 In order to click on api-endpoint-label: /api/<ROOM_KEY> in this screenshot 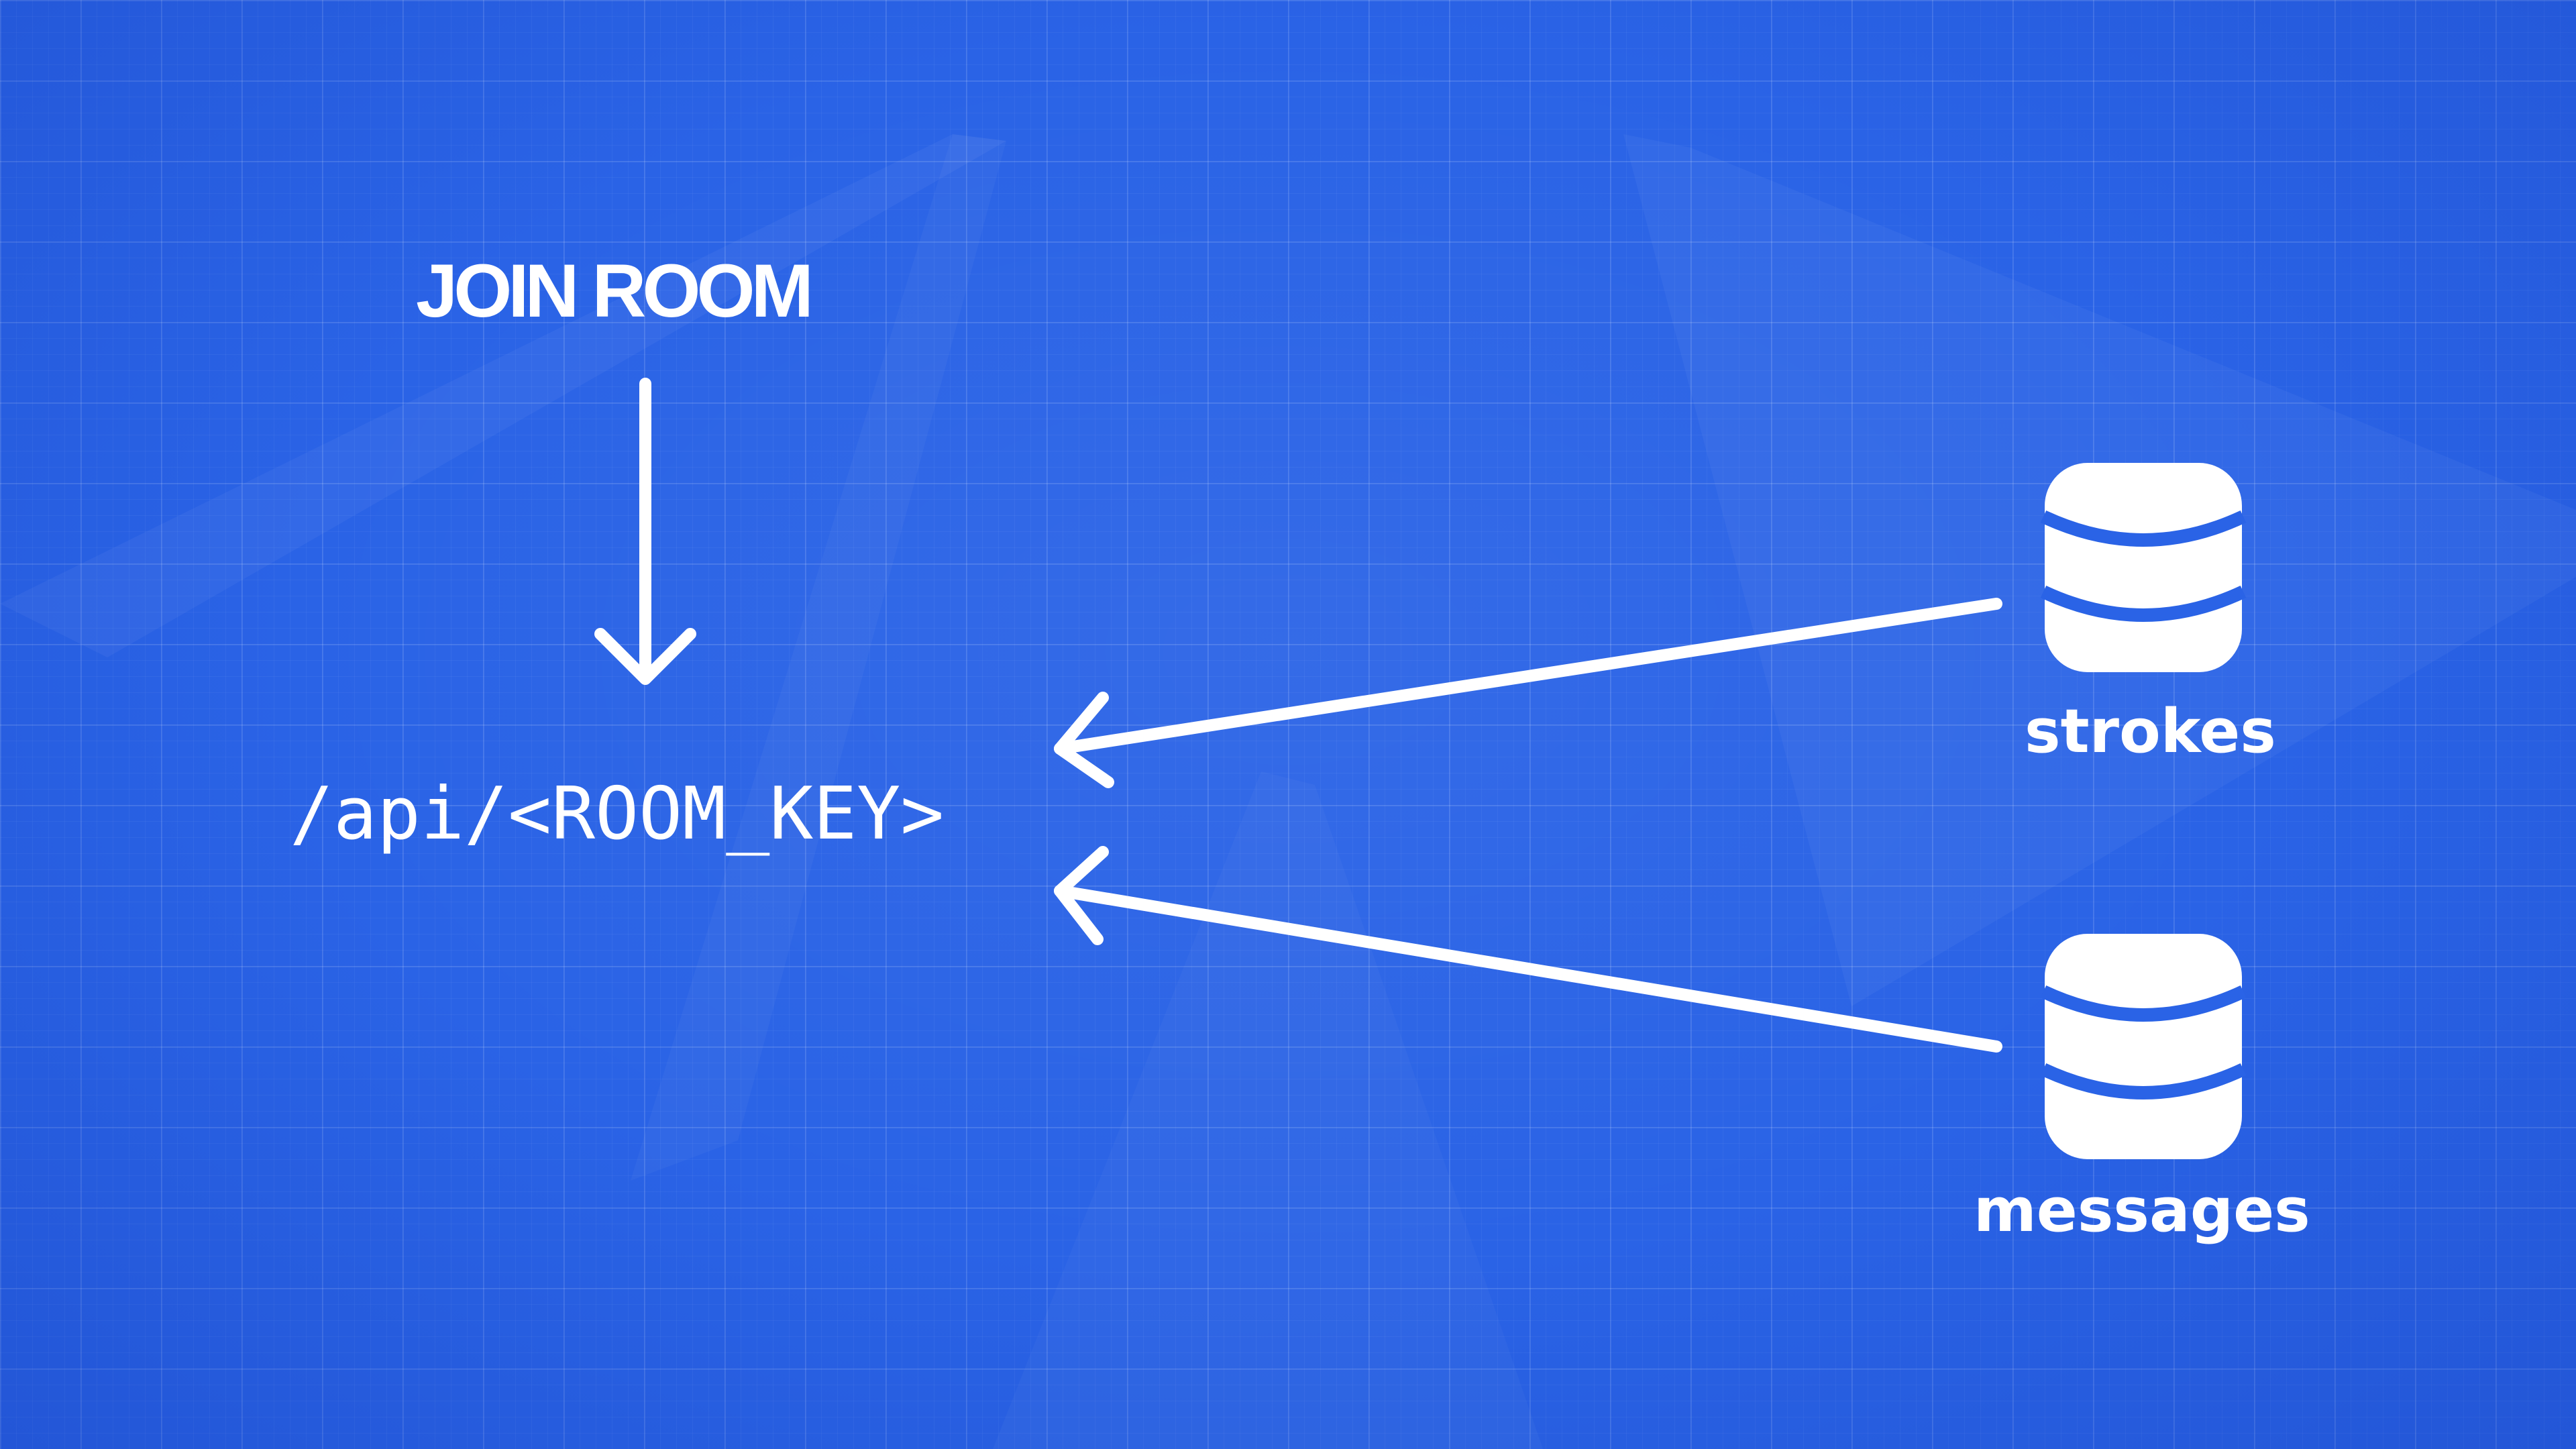, I will do `click(617, 814)`.